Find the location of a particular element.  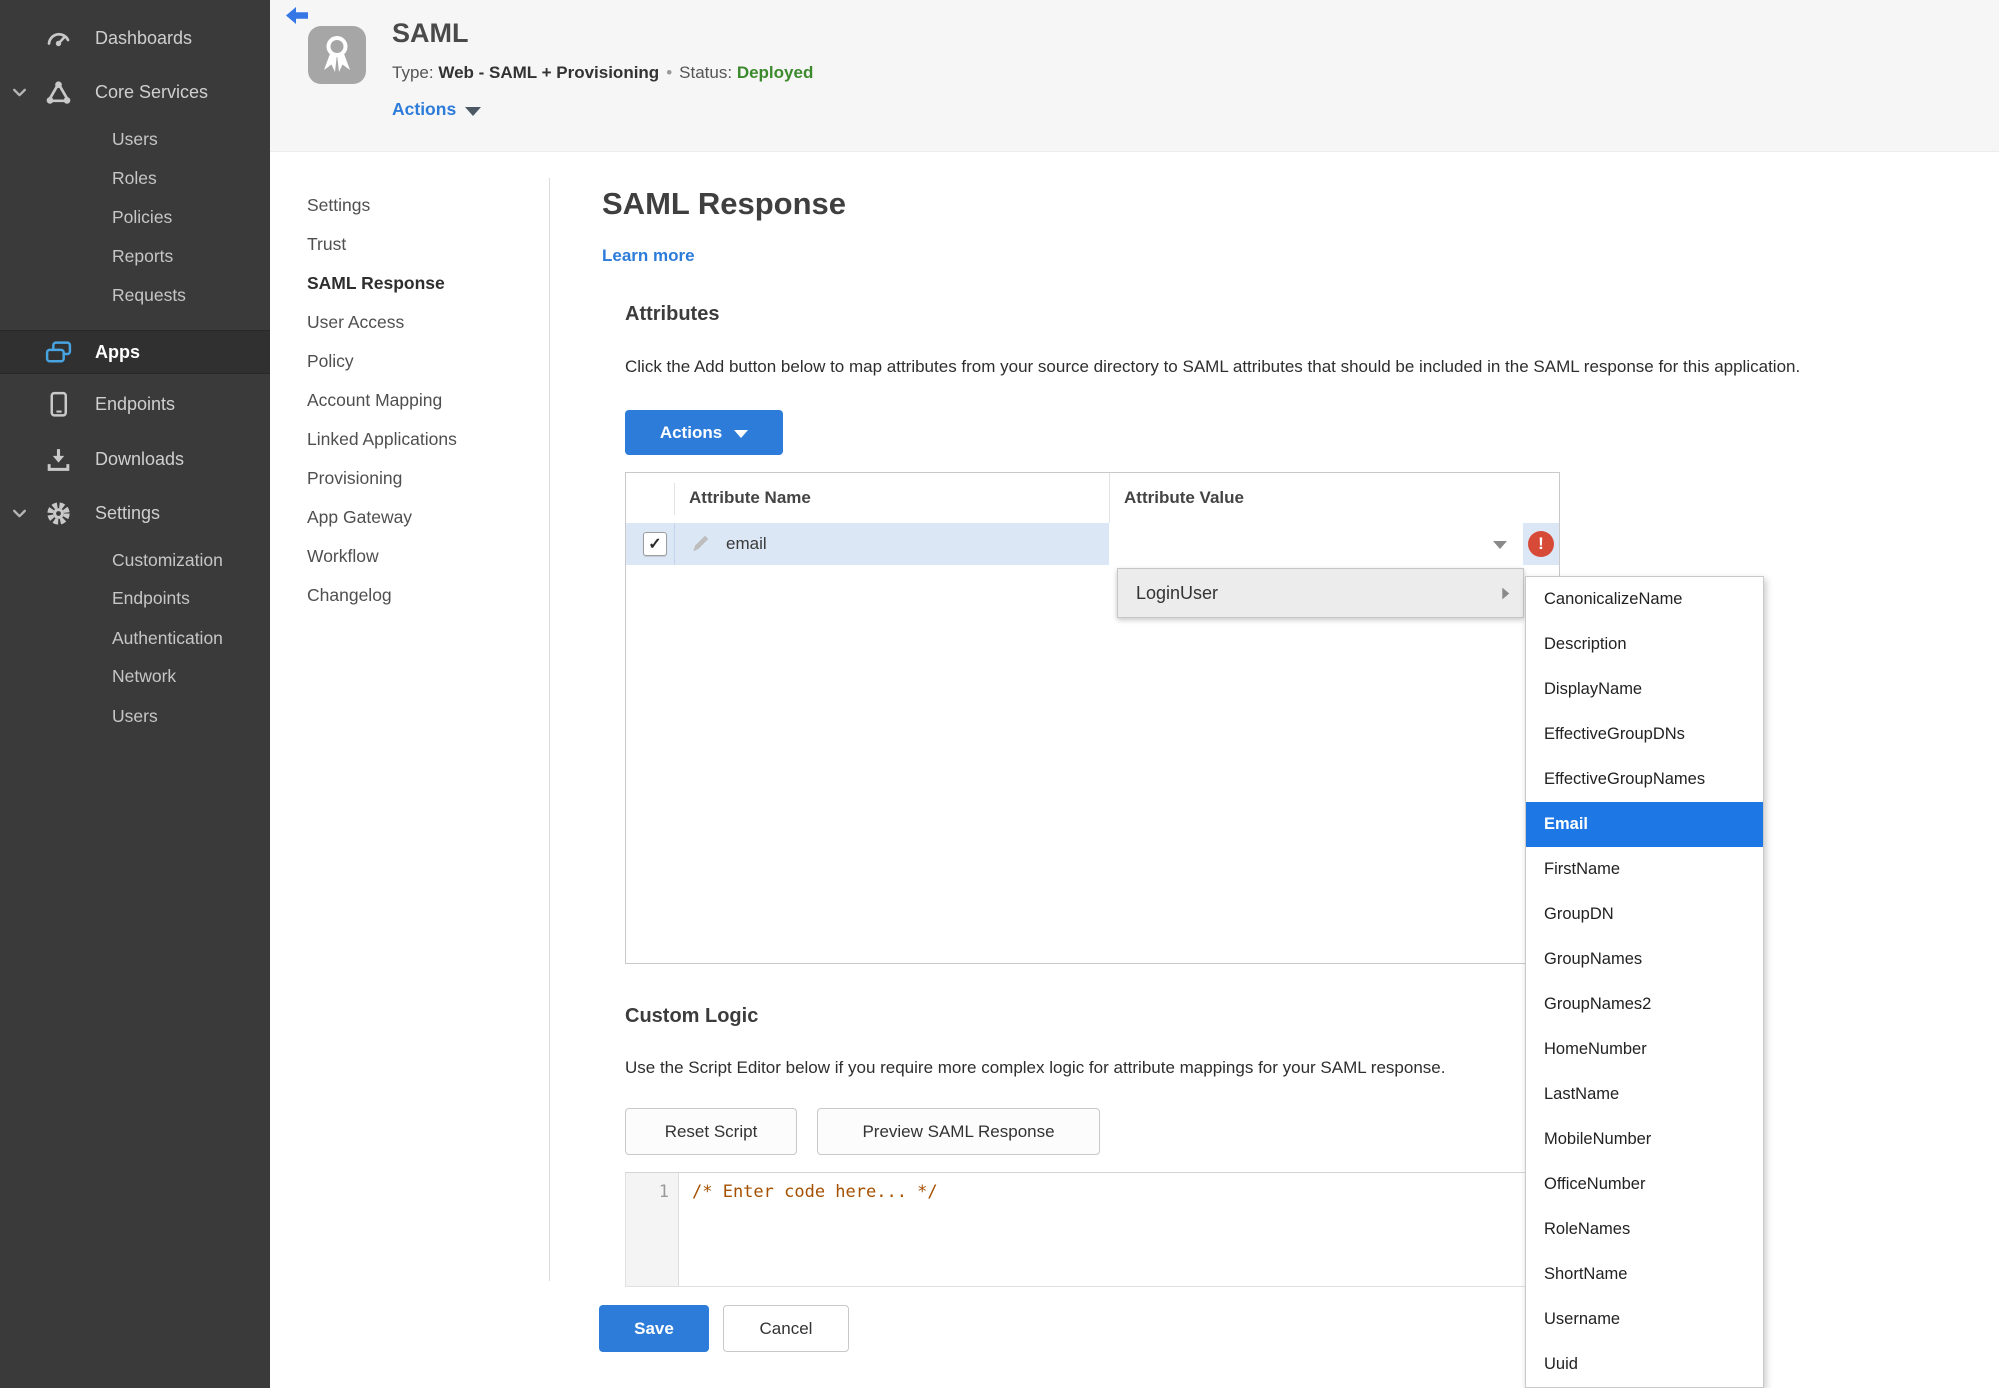

menu-item-username: Username is located at coordinates (1644, 1319).